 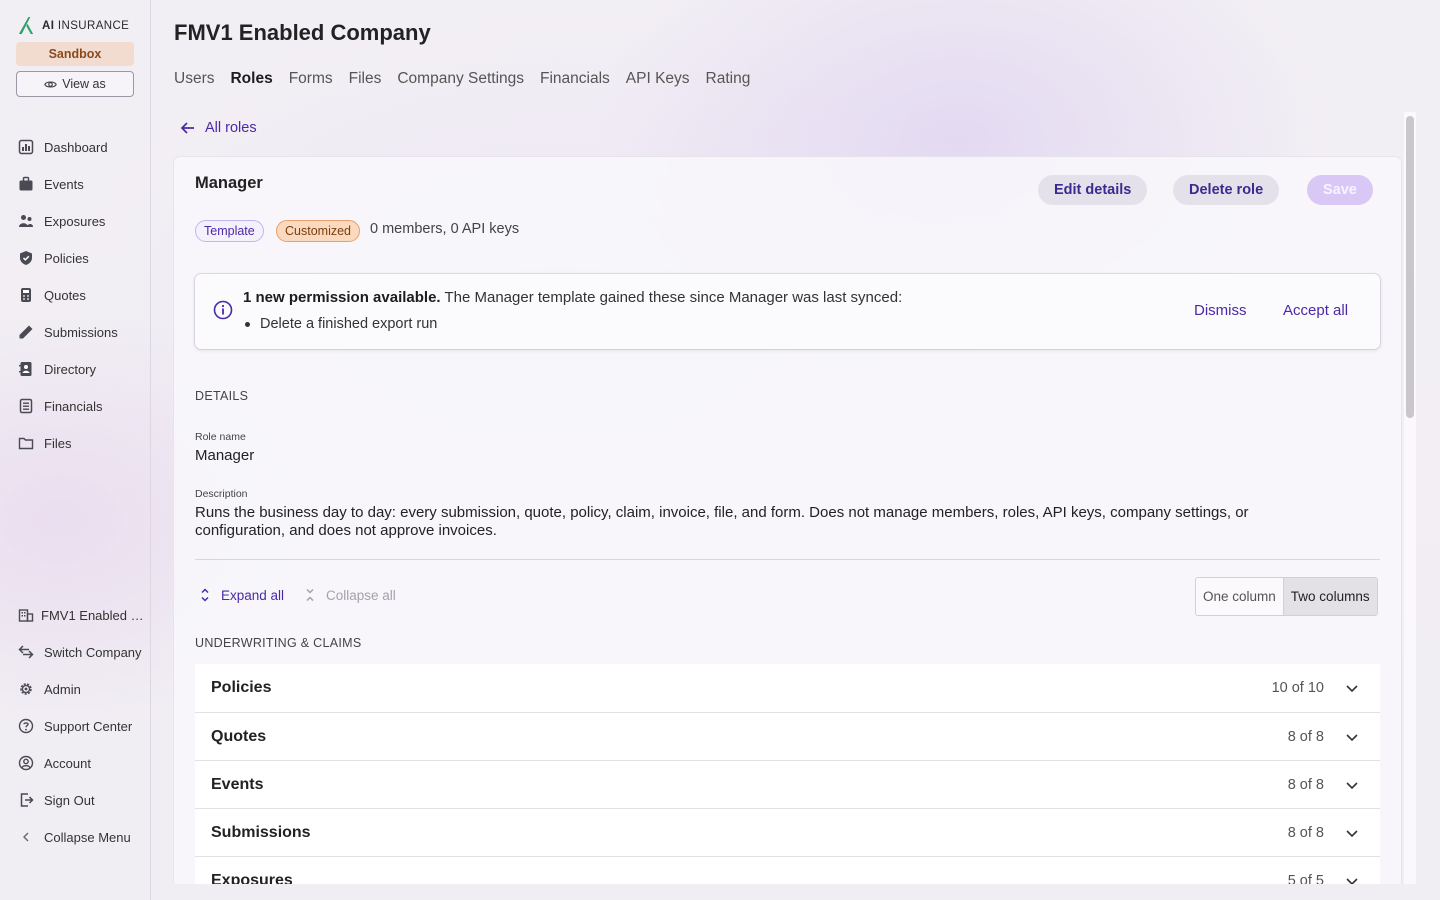 I want to click on role-name-value: Manager, so click(x=225, y=455).